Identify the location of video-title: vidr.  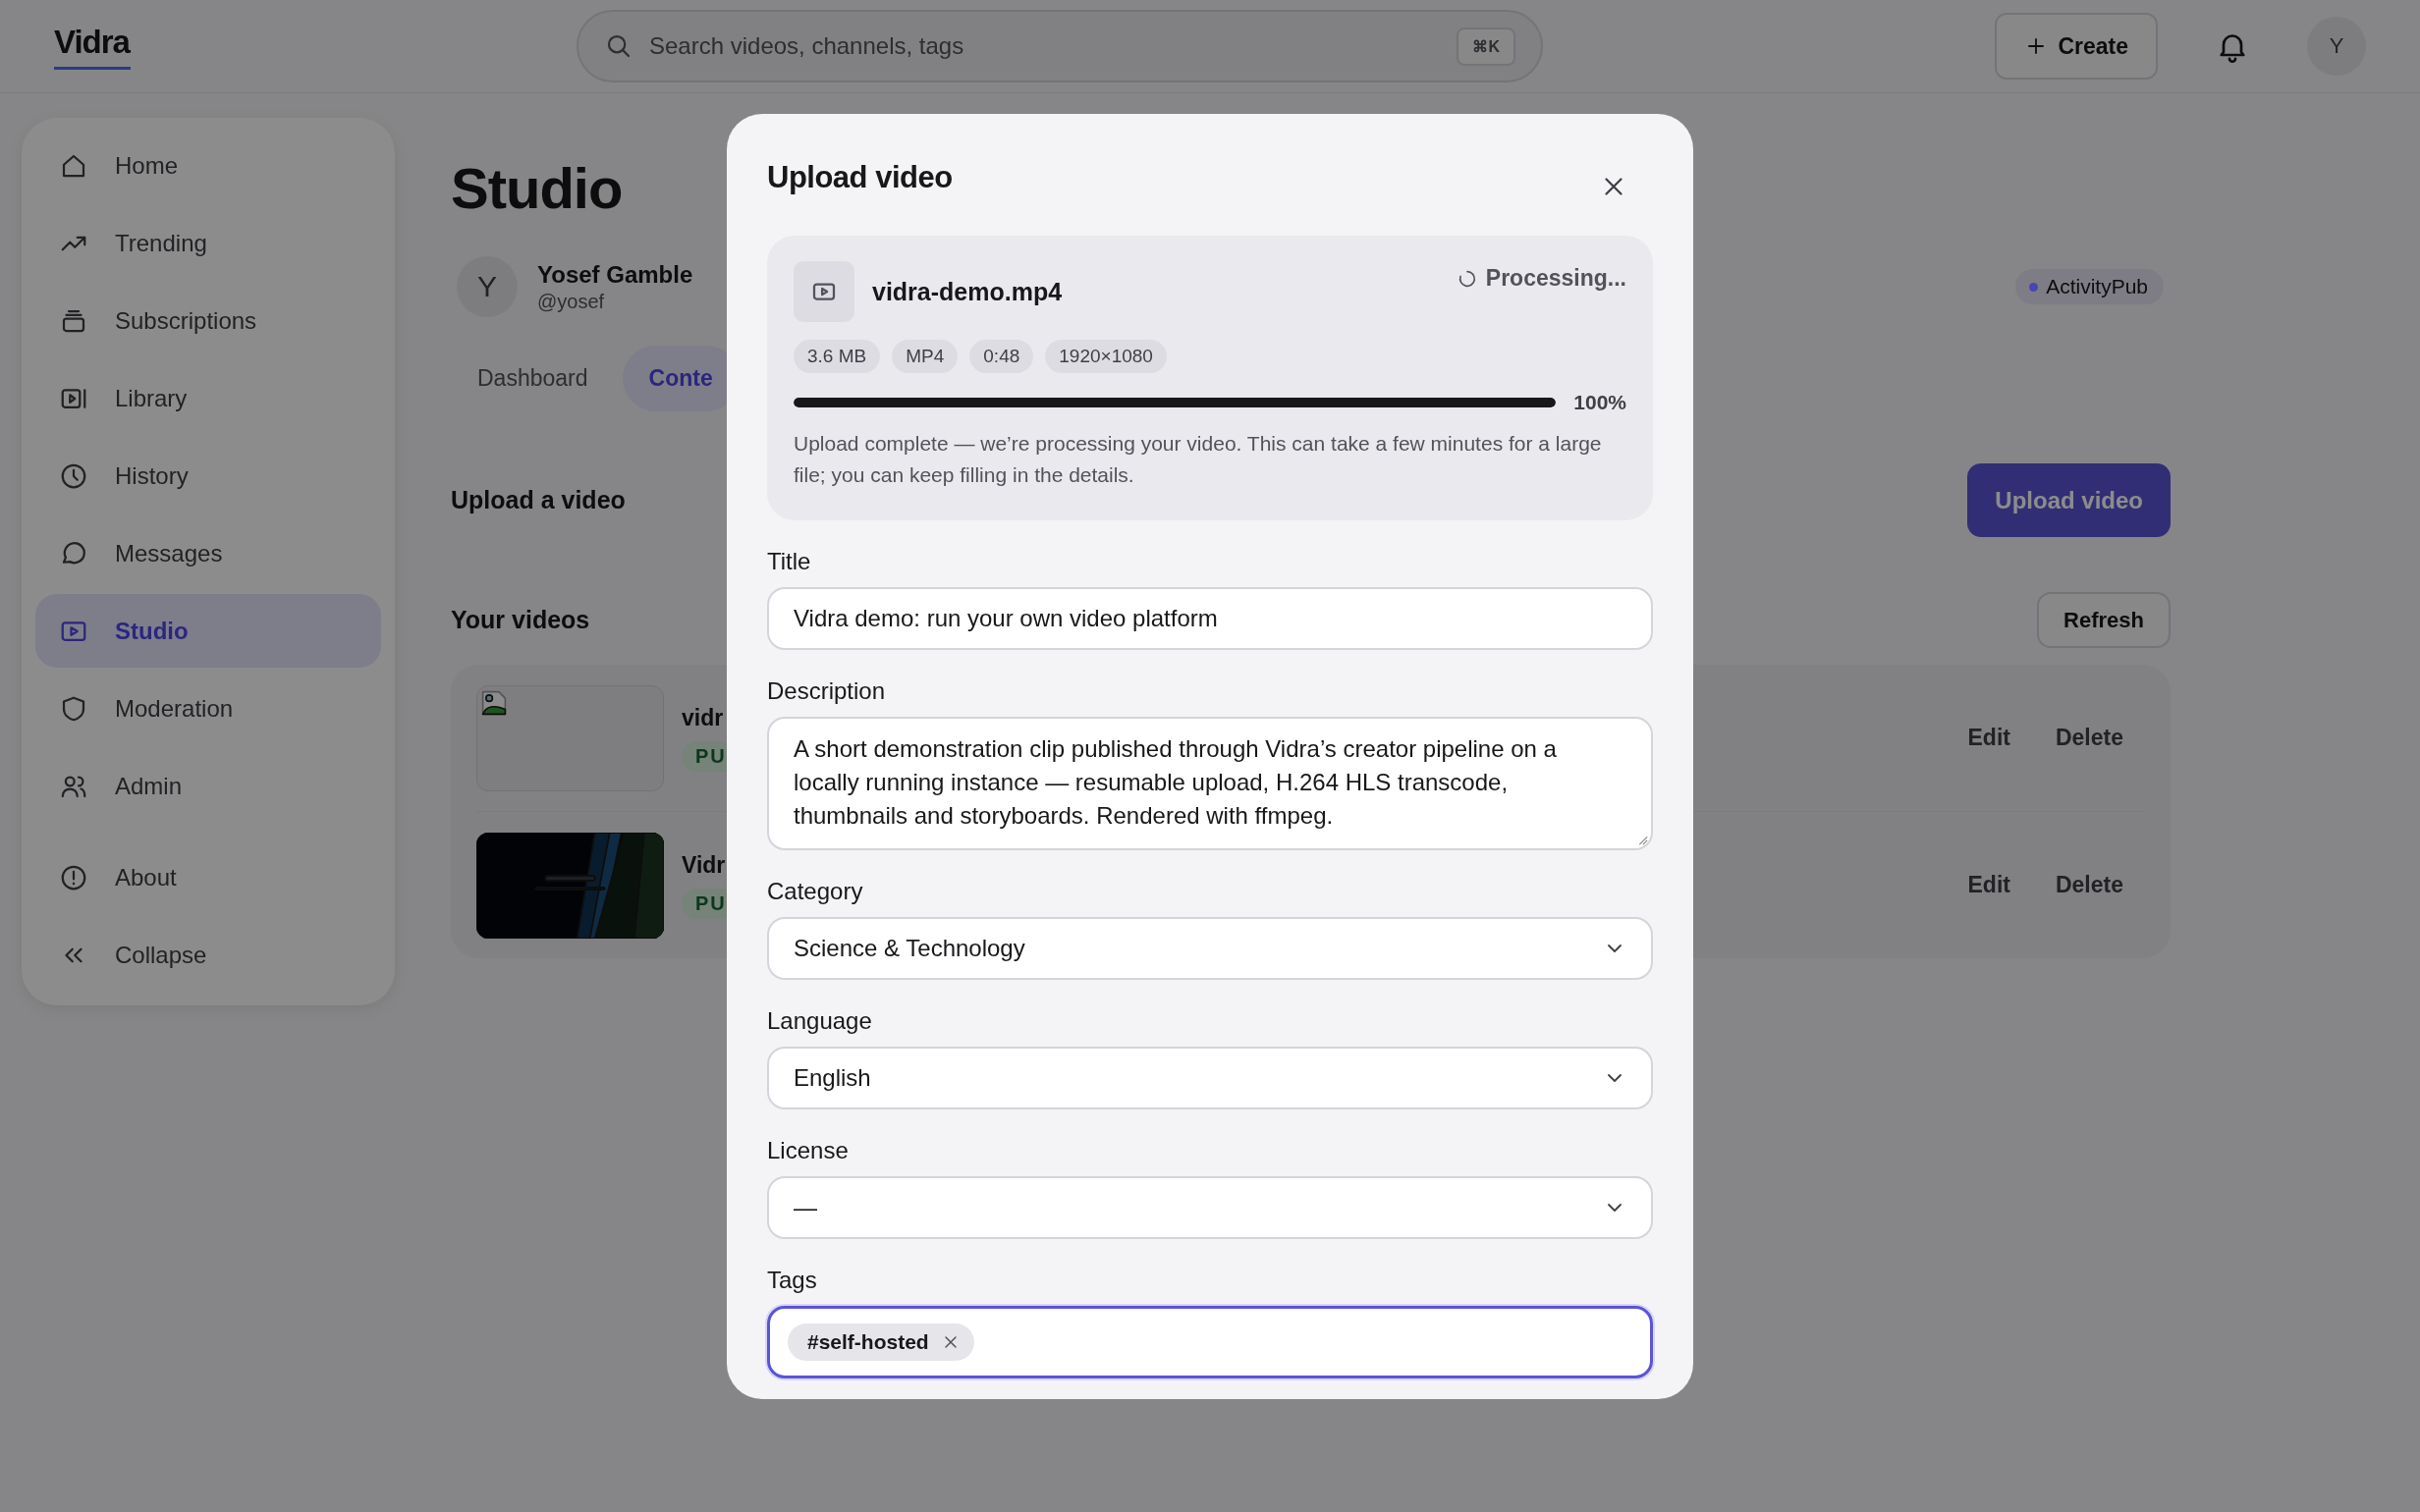
(703, 717).